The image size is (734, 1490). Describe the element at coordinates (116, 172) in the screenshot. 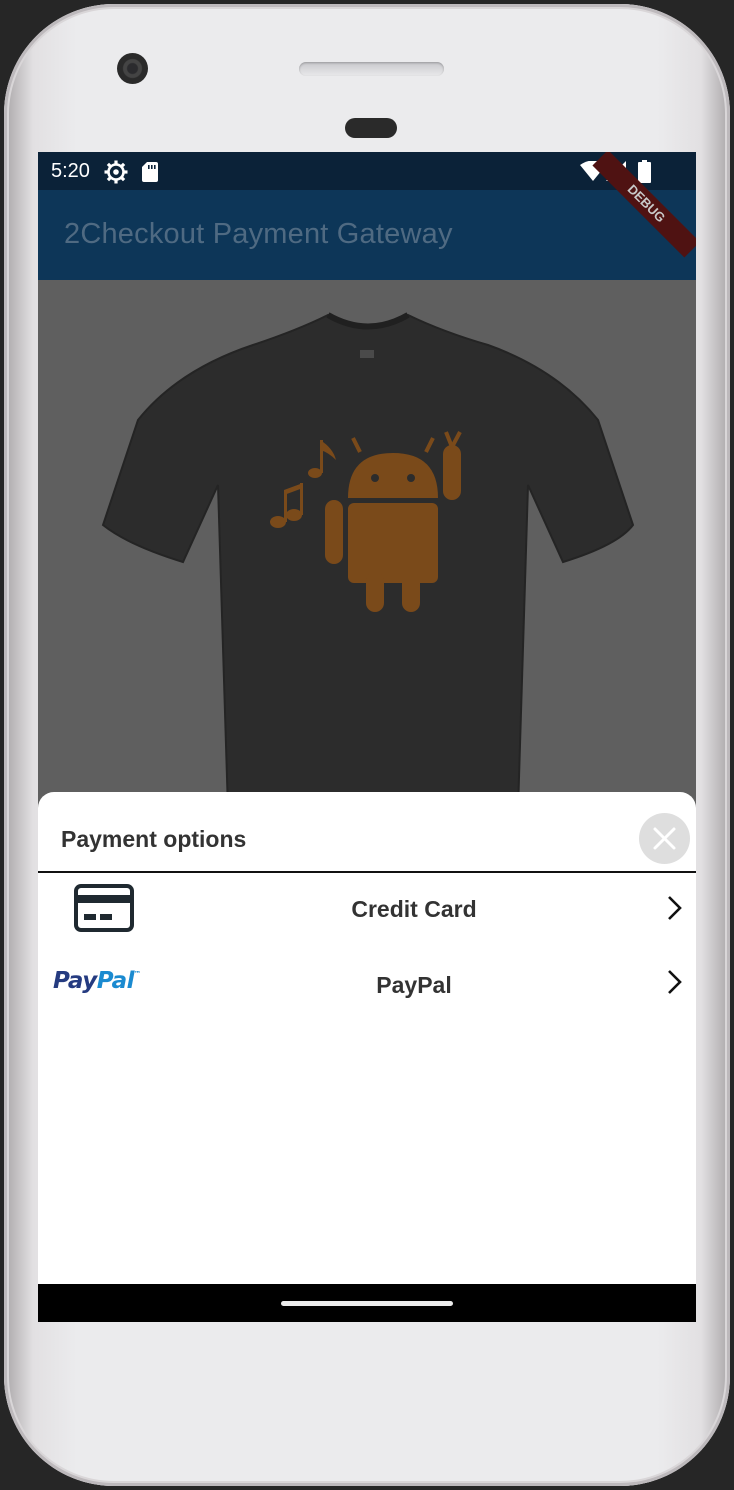

I see `gear-icon` at that location.